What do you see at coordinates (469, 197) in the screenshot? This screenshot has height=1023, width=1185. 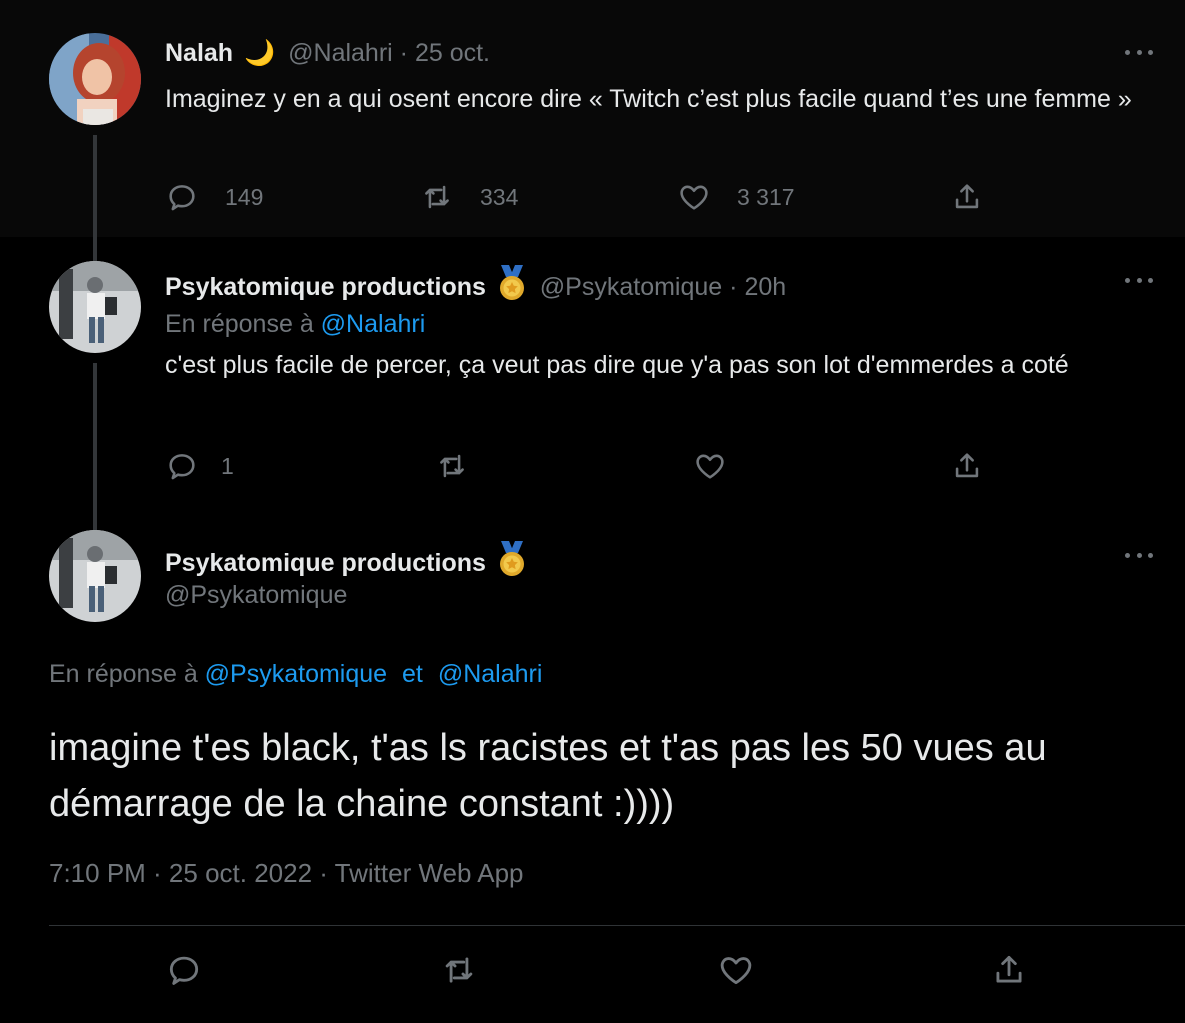 I see `retweet-button: 334` at bounding box center [469, 197].